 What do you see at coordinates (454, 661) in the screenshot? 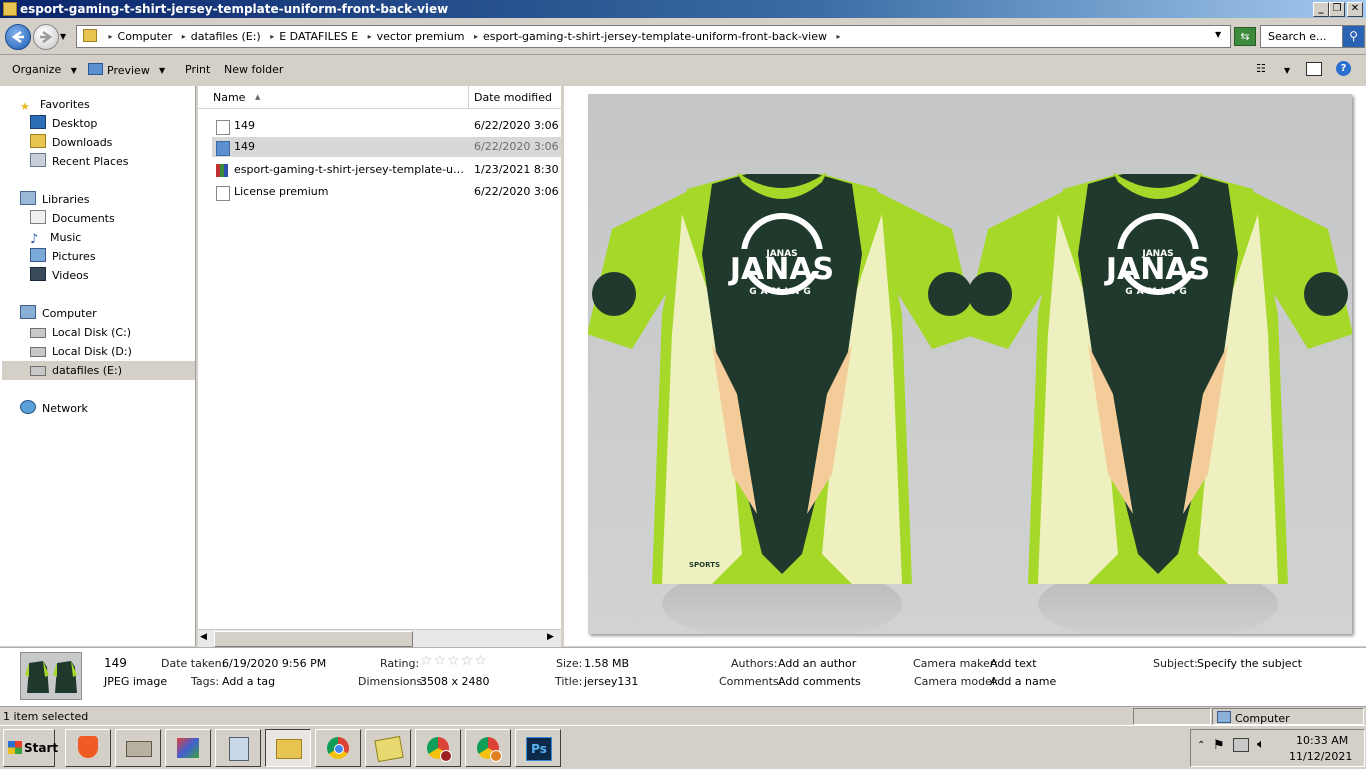
I see `rating-stars-icon: ☆☆☆☆☆` at bounding box center [454, 661].